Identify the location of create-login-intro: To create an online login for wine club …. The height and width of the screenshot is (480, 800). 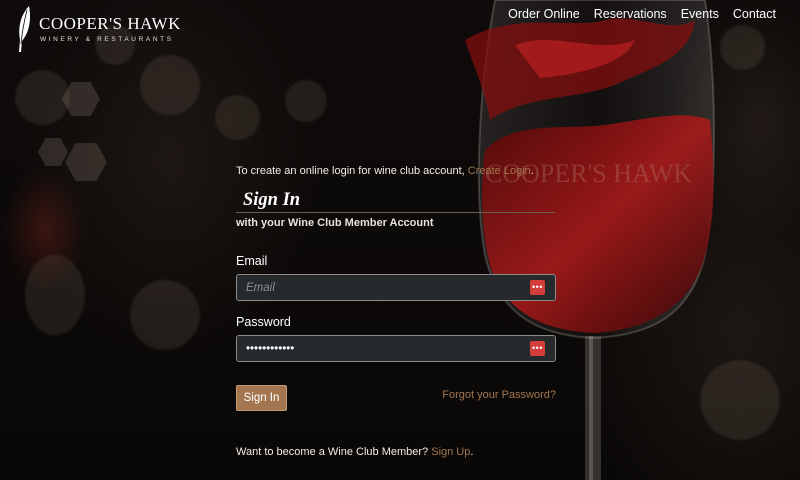
(396, 171).